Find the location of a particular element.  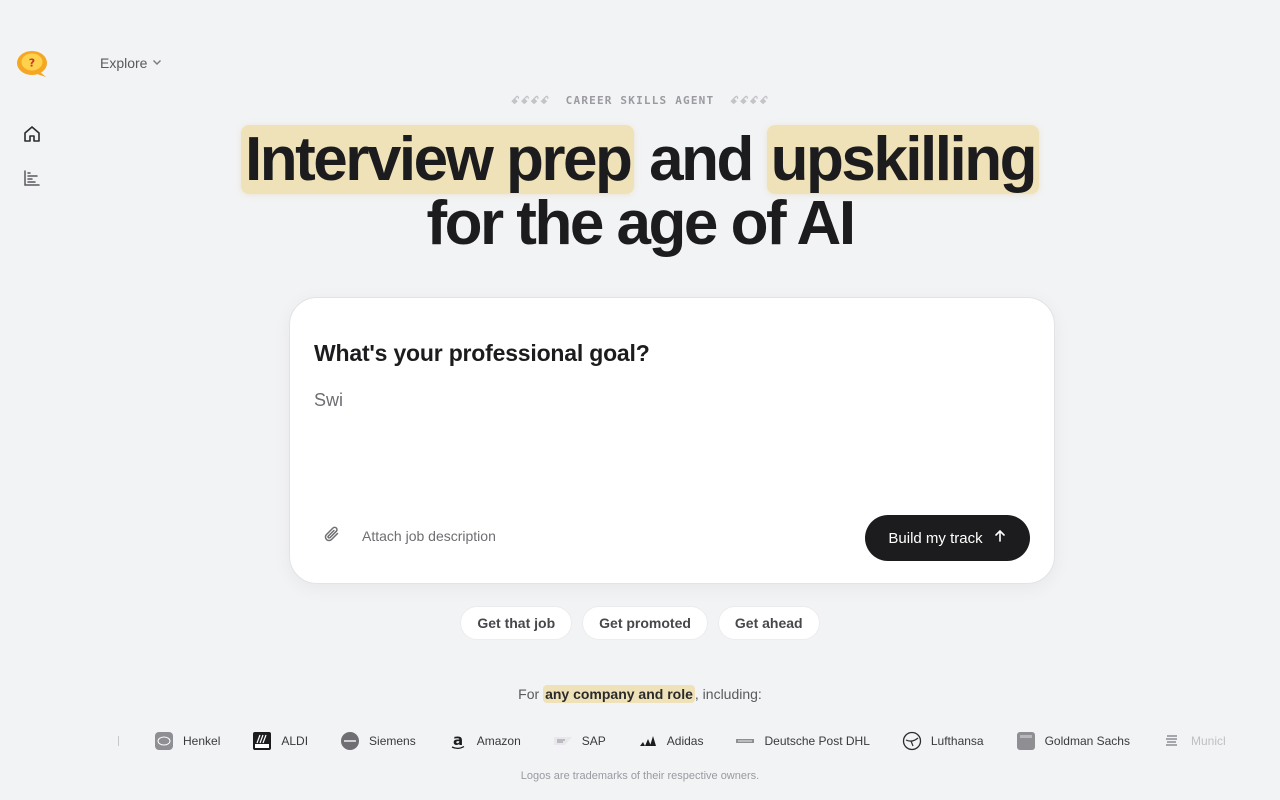

company-amazon: a Amazon is located at coordinates (484, 741).